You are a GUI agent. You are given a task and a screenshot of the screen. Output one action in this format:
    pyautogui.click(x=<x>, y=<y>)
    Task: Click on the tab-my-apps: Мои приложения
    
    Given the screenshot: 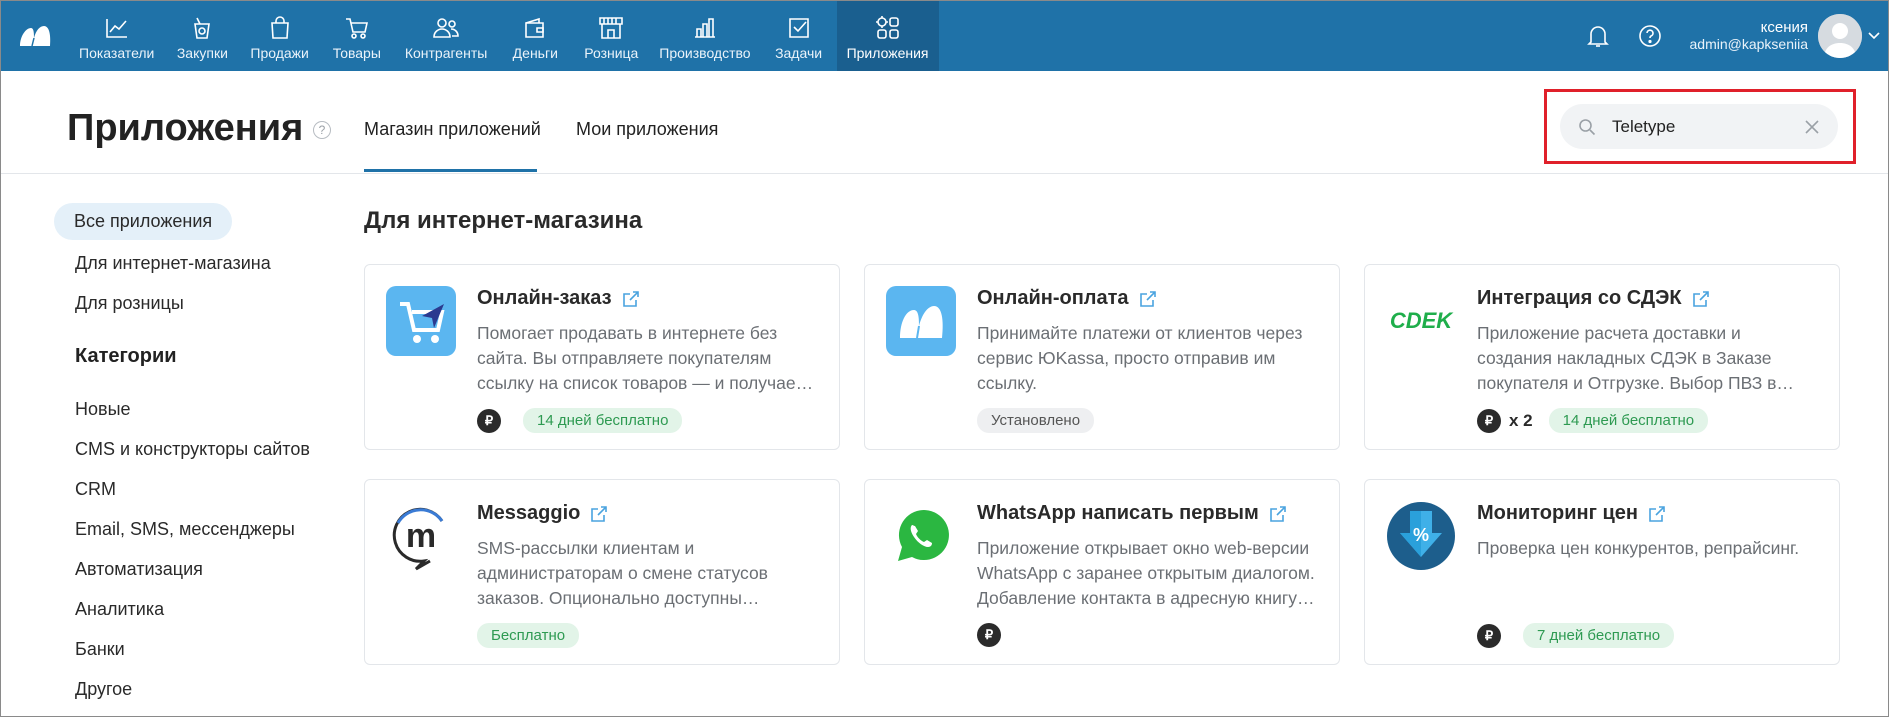 What is the action you would take?
    pyautogui.click(x=647, y=129)
    